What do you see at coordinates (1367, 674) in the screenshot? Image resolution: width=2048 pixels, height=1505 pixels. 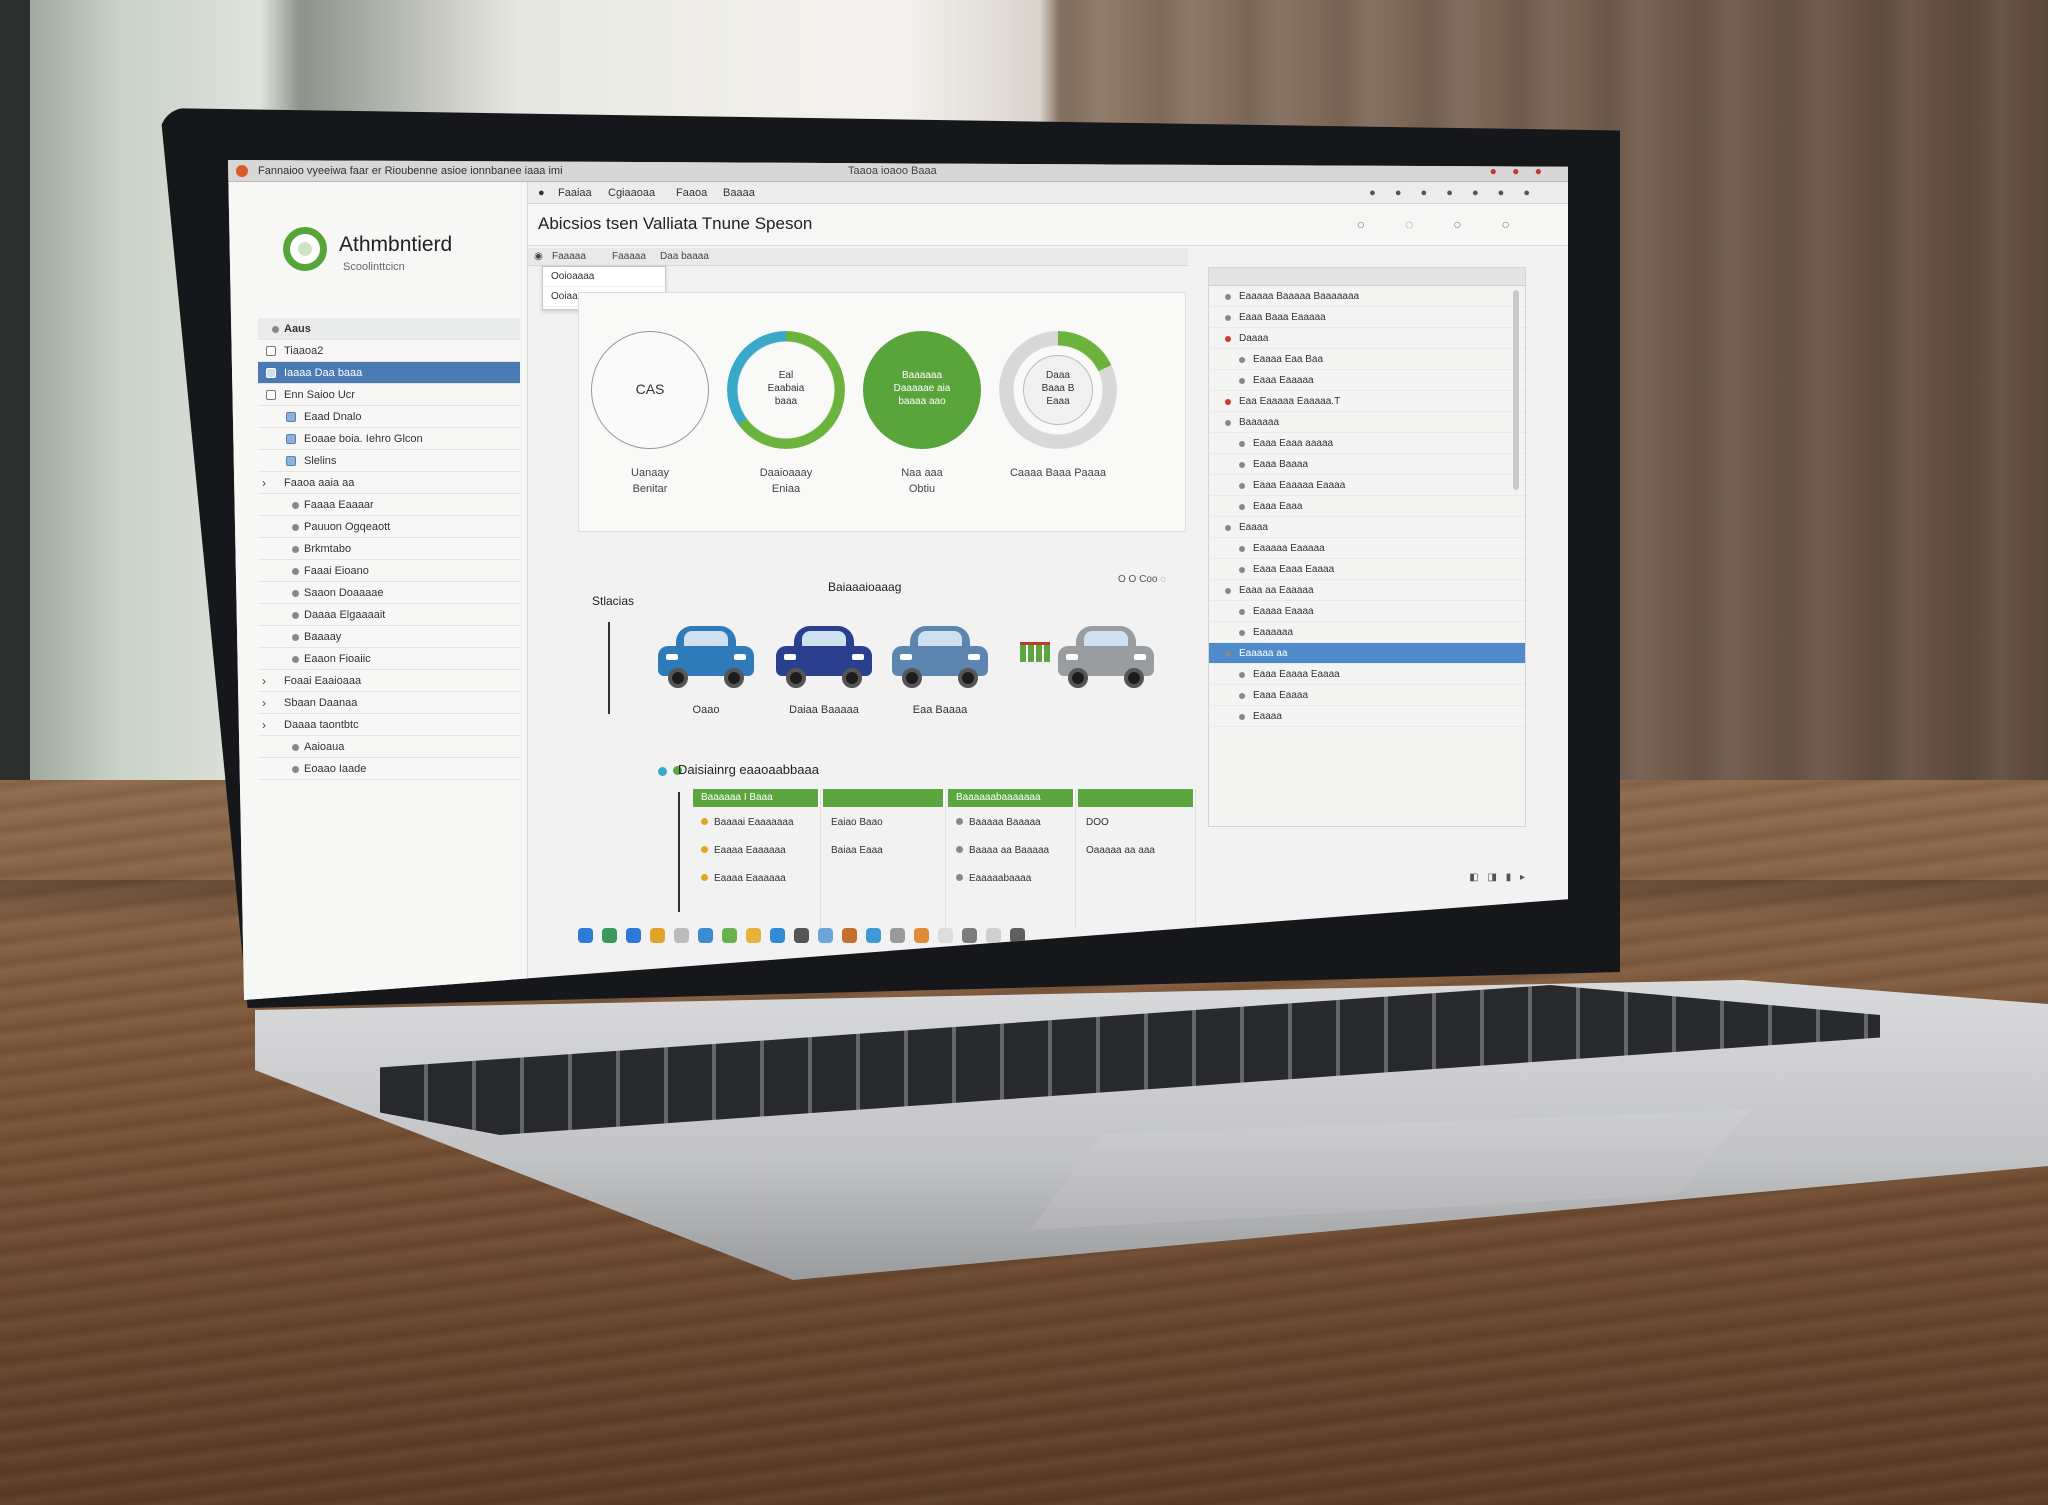 I see `right-panel-item: Eaaa Eaaaa Eaaaa` at bounding box center [1367, 674].